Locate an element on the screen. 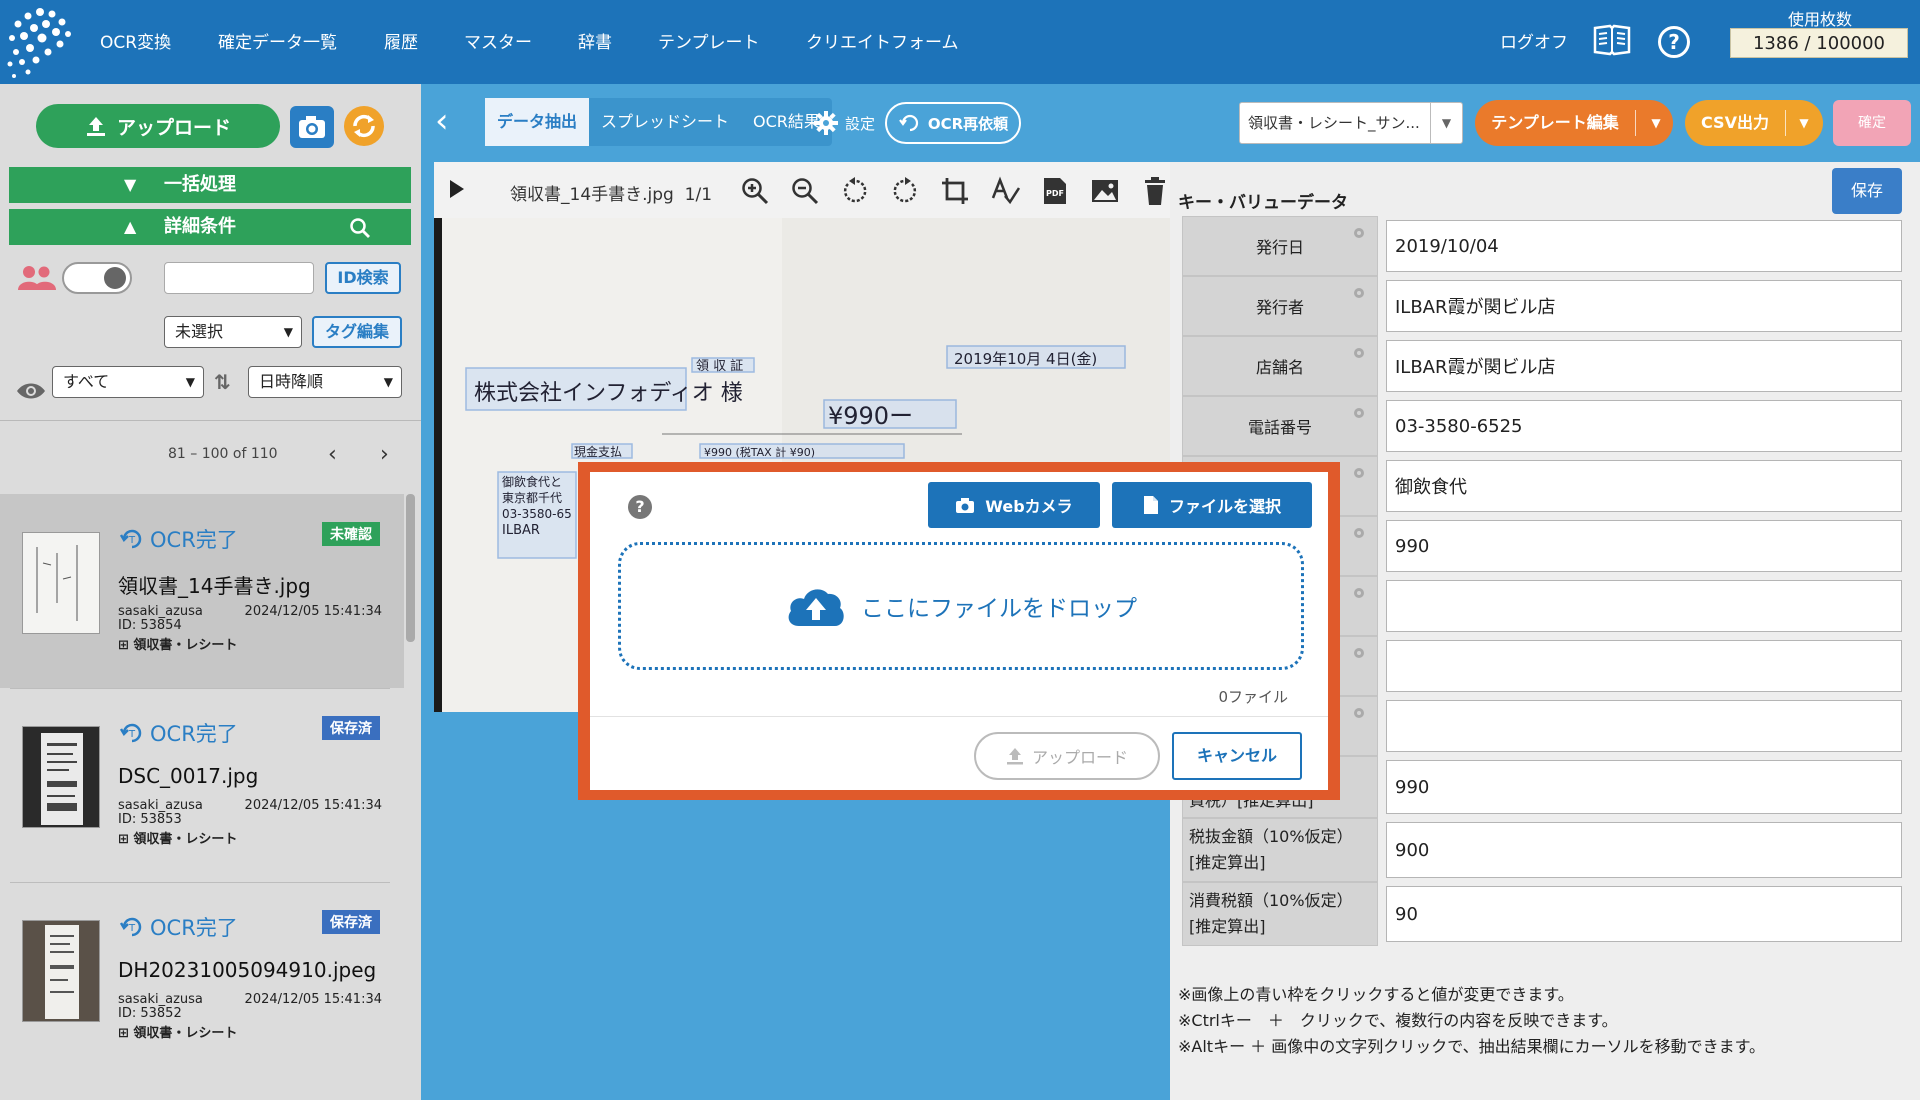 This screenshot has height=1100, width=1920. nav-ocr-convert: OCR変換 is located at coordinates (135, 40).